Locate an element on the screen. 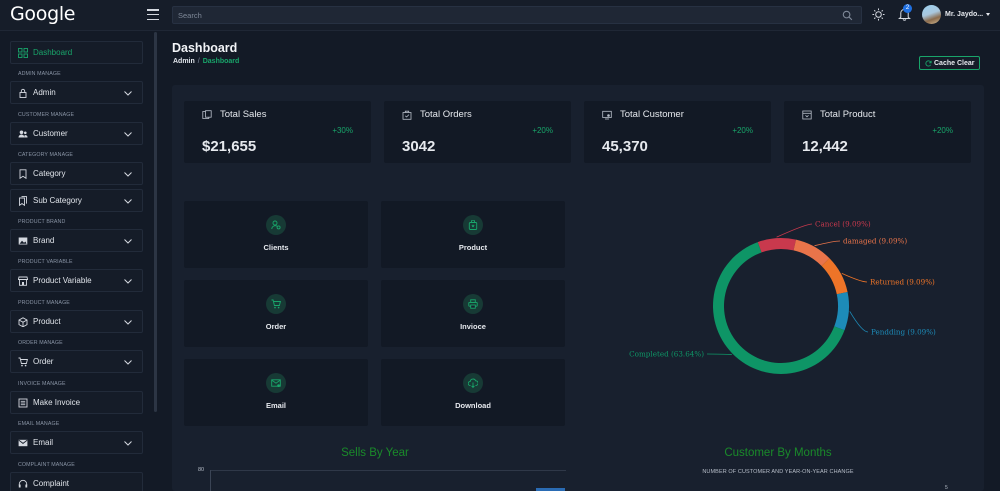 This screenshot has height=491, width=1000. theme-toggle-sun-icon is located at coordinates (878, 14).